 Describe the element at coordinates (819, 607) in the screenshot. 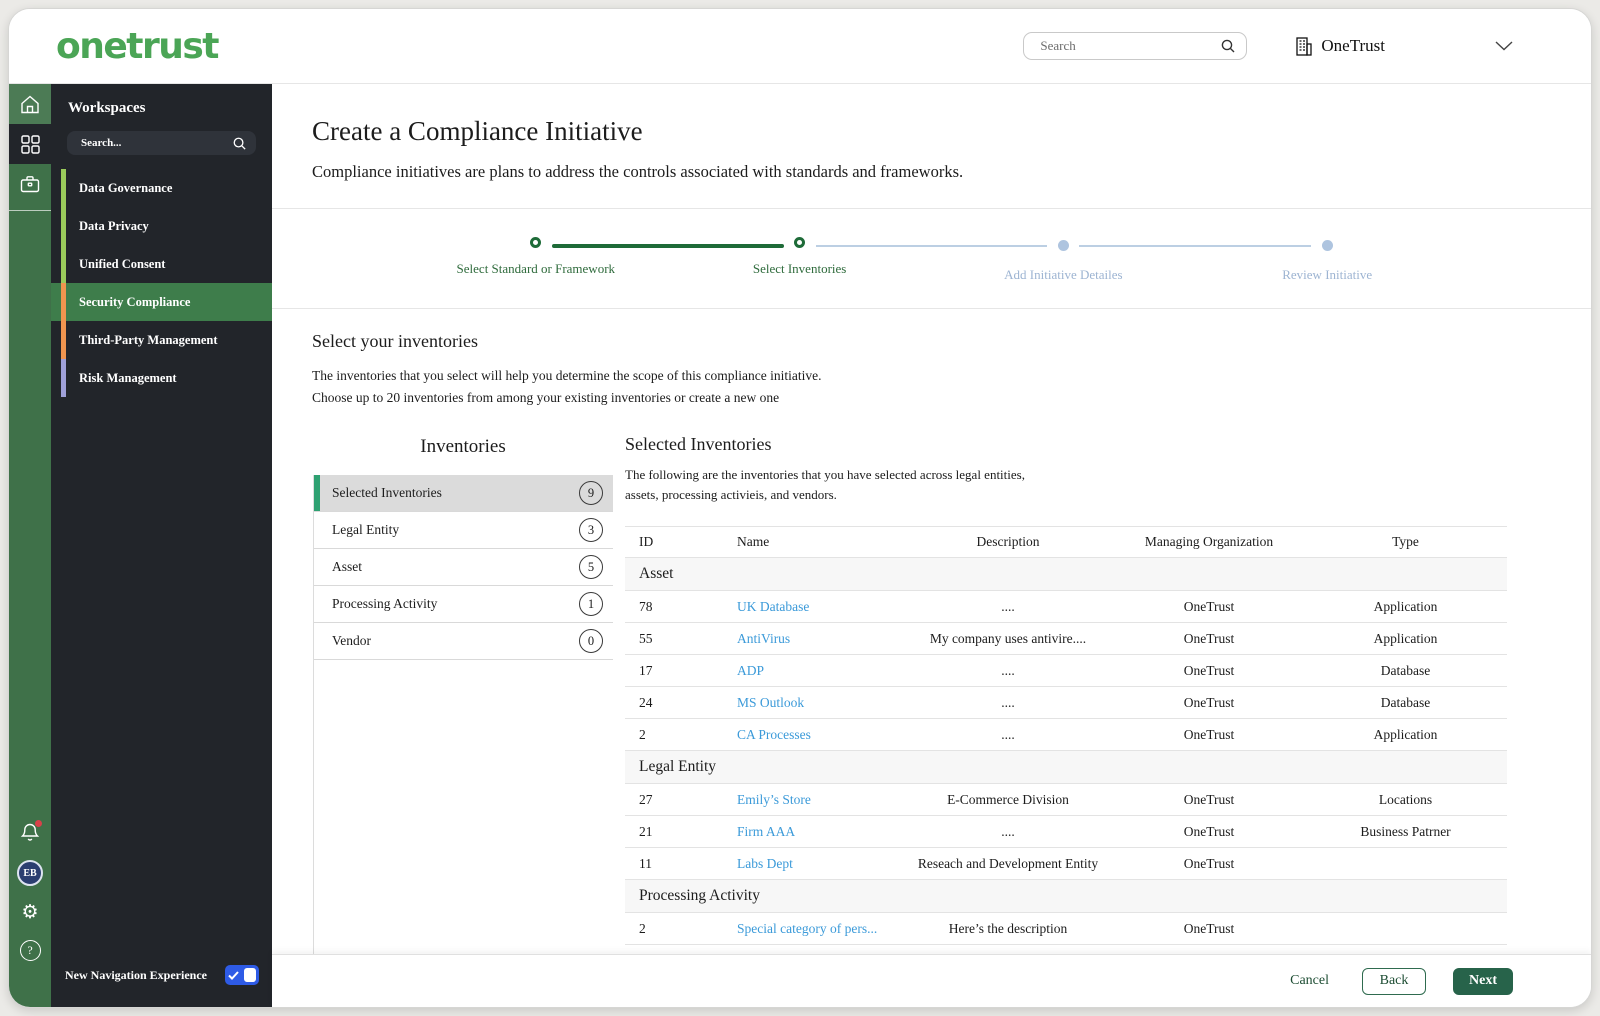

I see `cell-name: UK Database` at that location.